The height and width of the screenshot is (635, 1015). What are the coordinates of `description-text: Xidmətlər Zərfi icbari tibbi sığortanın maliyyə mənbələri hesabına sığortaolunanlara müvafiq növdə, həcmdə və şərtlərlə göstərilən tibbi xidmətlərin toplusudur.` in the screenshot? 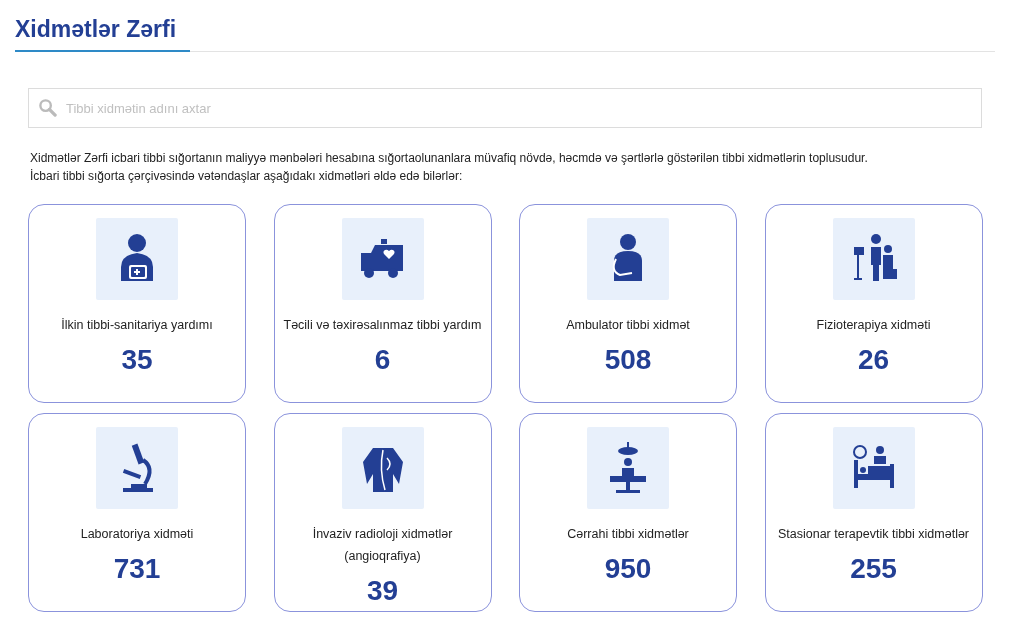 It's located at (449, 158).